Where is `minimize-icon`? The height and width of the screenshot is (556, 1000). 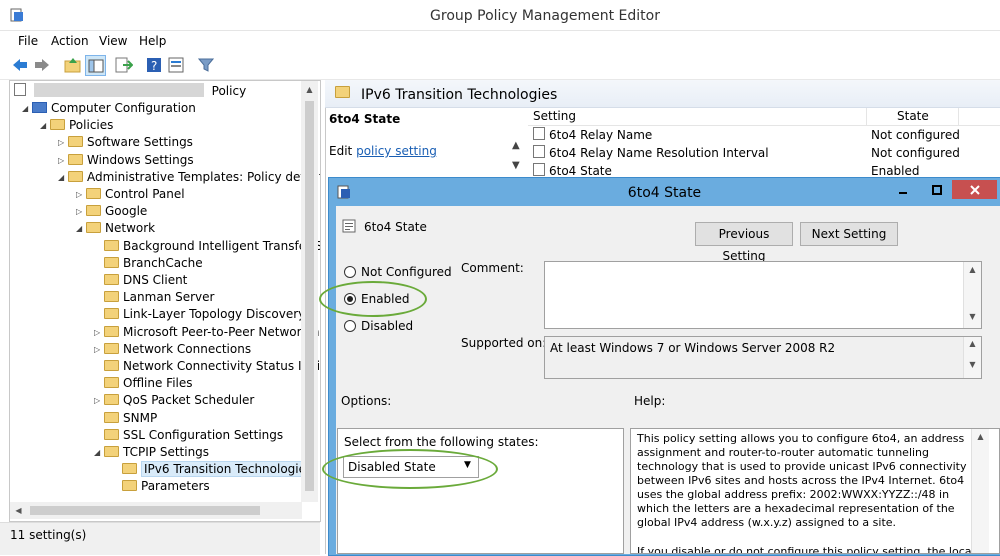
minimize-icon is located at coordinates (902, 189).